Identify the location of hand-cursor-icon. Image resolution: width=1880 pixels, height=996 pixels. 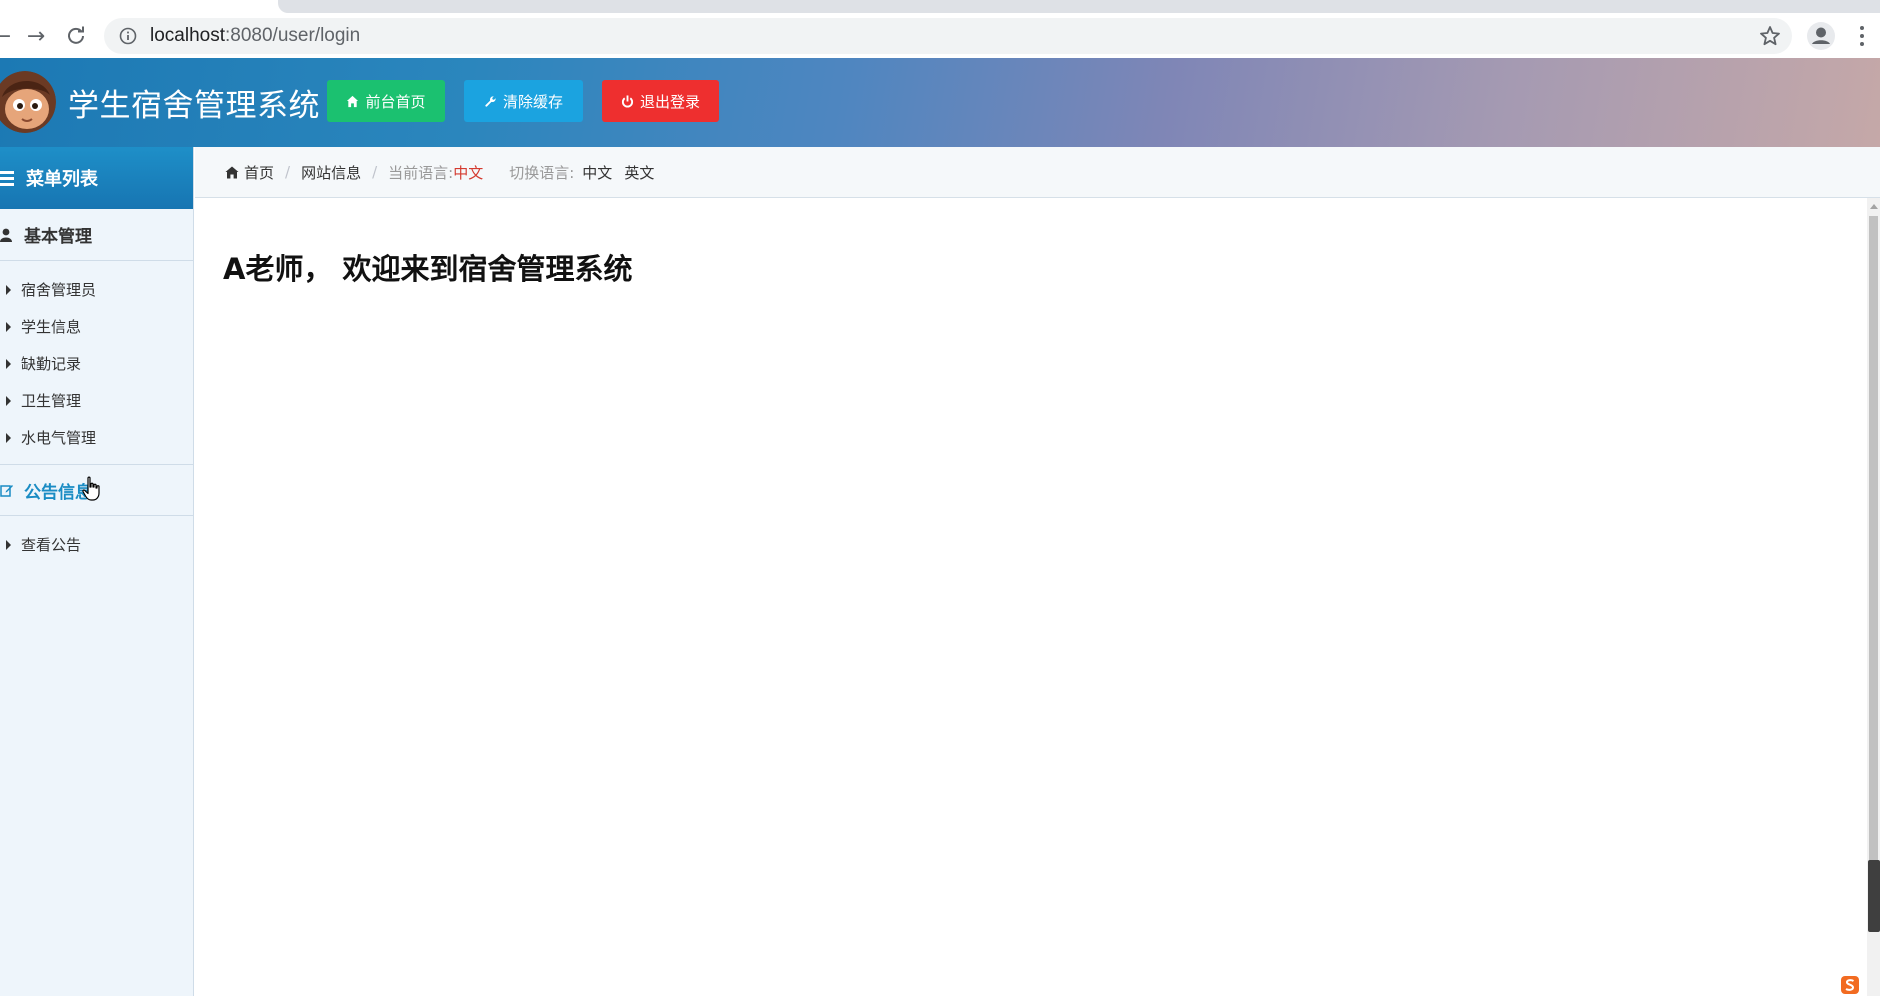
(92, 489).